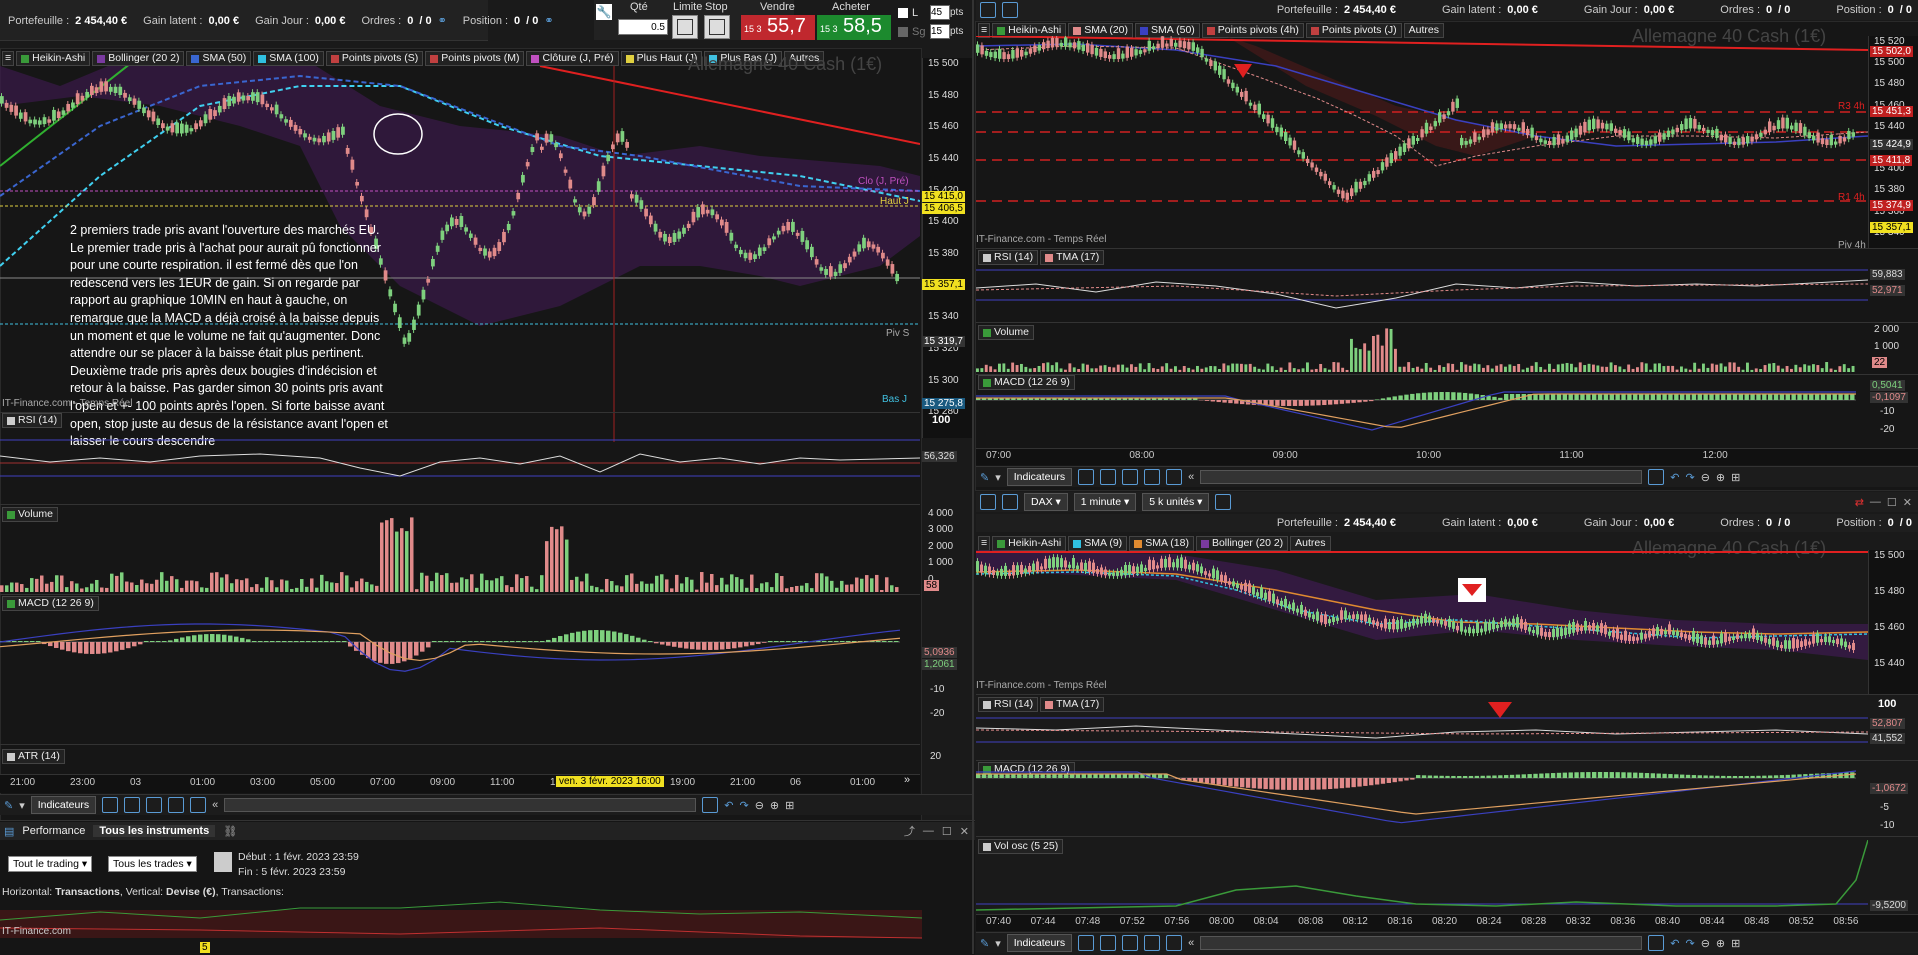 The image size is (1918, 955). I want to click on rt-share-icon, so click(1086, 477).